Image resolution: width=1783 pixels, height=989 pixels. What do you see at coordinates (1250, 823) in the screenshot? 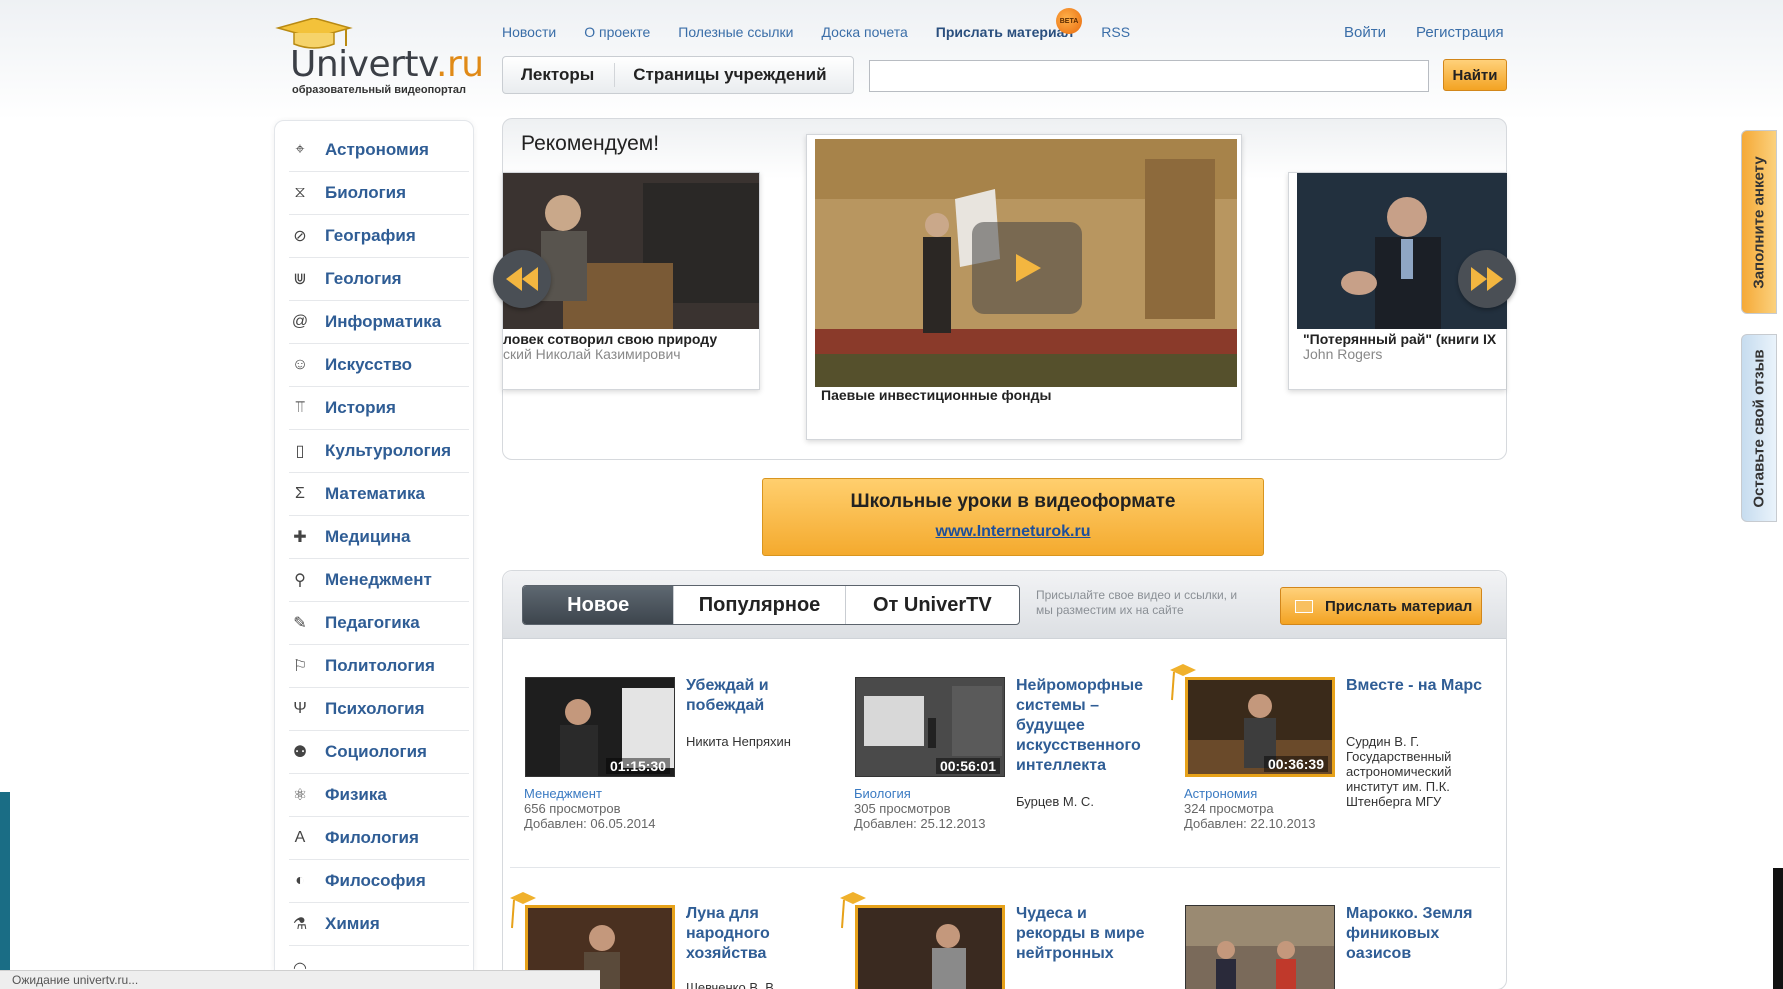
I see `video-added-date: Добавлен: 22.10.2013` at bounding box center [1250, 823].